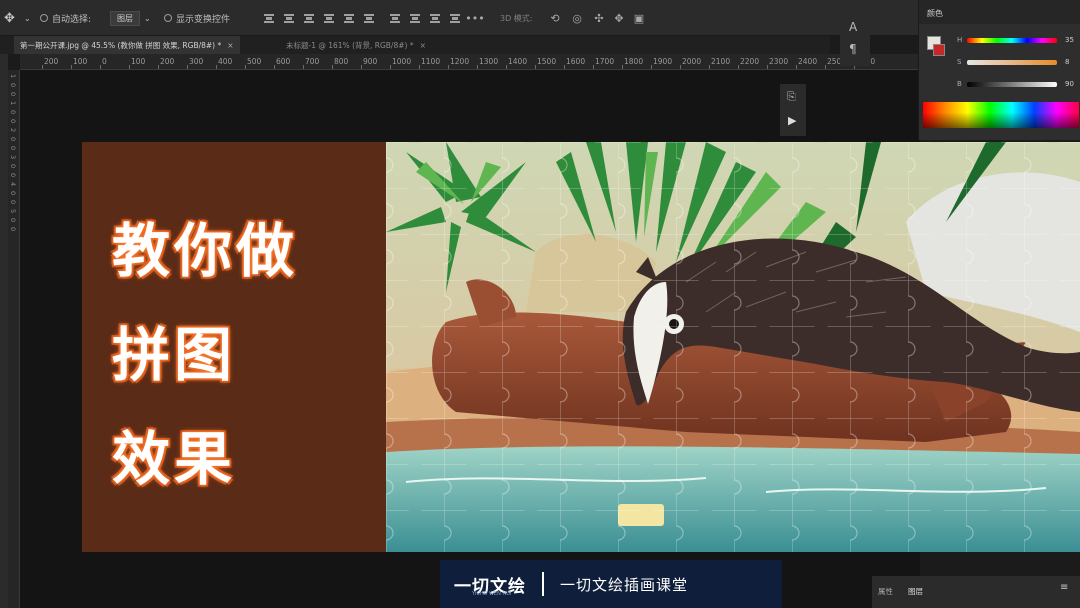 This screenshot has height=608, width=1080. I want to click on 3d-slide-icon: ✥, so click(619, 18).